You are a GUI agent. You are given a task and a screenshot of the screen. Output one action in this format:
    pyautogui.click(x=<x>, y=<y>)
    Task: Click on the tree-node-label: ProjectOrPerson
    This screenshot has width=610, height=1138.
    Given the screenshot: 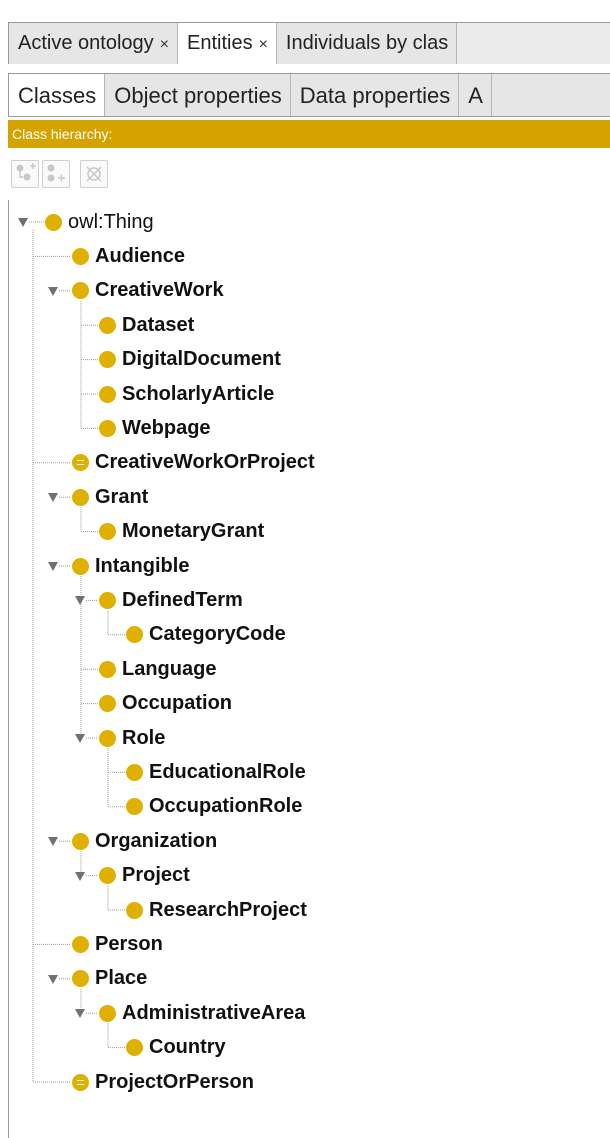 What is the action you would take?
    pyautogui.click(x=174, y=1081)
    